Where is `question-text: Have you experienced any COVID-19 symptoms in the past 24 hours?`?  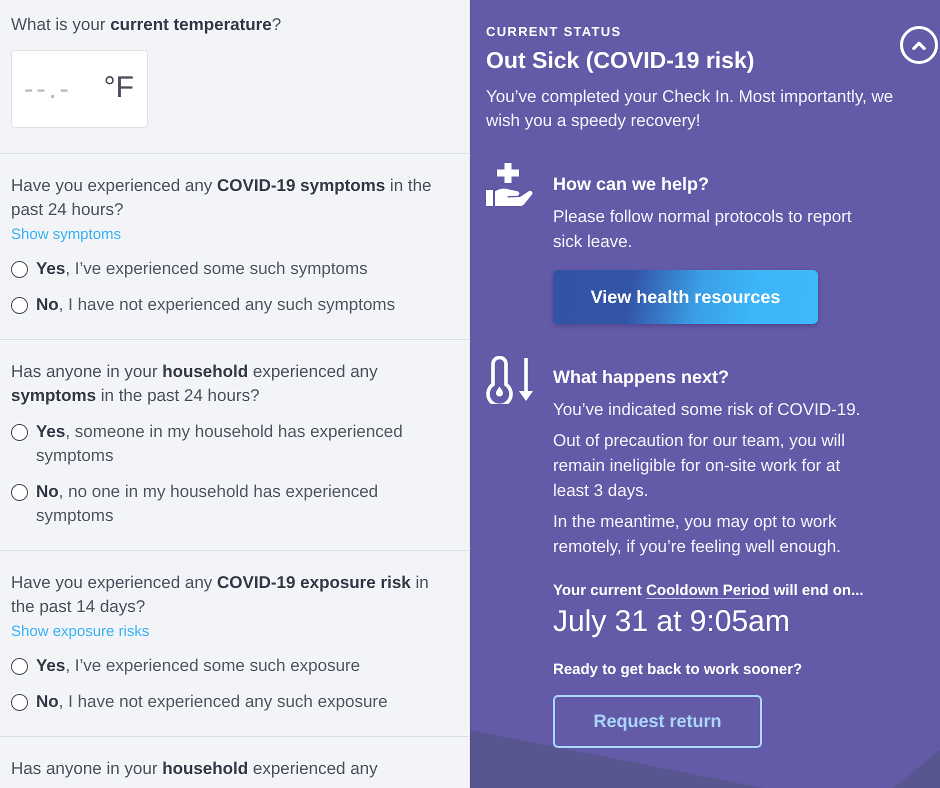 question-text: Have you experienced any COVID-19 symptoms in the past 24 hours? is located at coordinates (222, 198).